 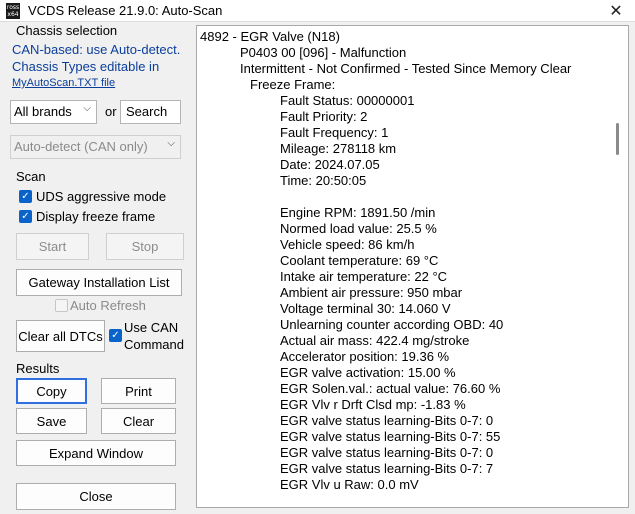 I want to click on output-line: Fault Status: 00000001, so click(x=347, y=100).